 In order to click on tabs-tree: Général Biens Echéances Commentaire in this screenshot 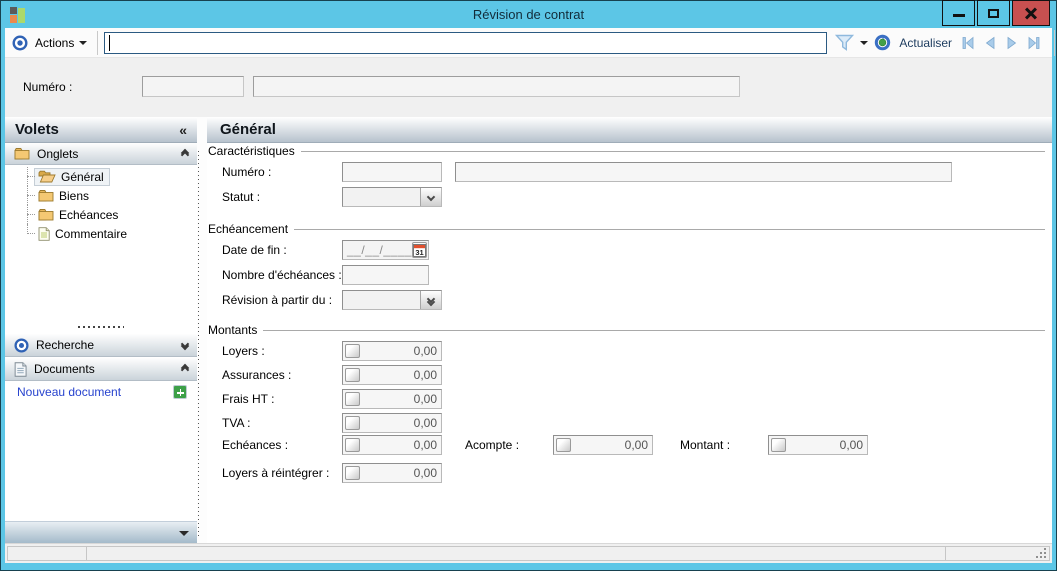, I will do `click(101, 204)`.